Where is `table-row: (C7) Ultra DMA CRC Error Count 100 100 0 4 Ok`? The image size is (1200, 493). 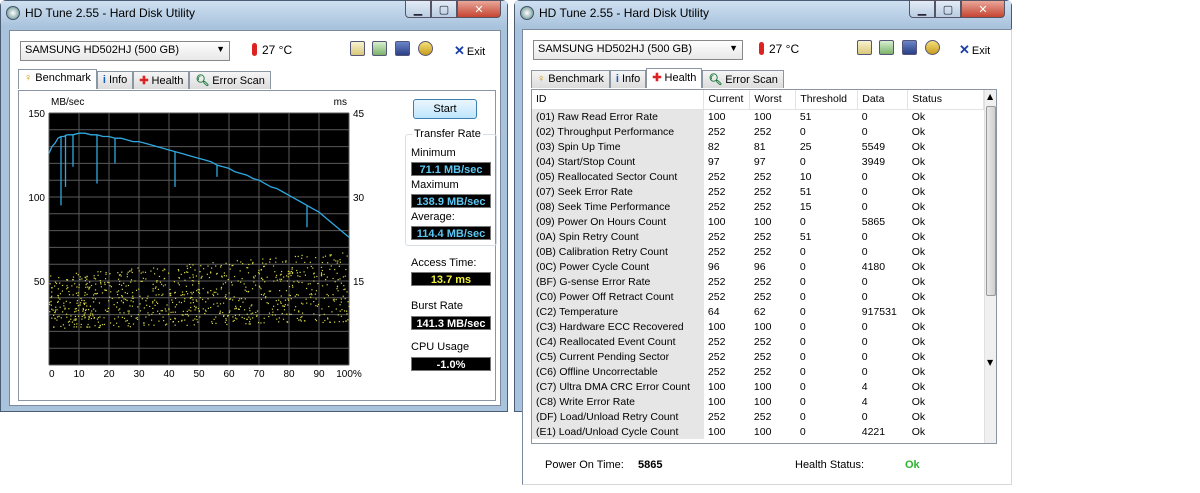 table-row: (C7) Ultra DMA CRC Error Count 100 100 0 4 Ok is located at coordinates (758, 386).